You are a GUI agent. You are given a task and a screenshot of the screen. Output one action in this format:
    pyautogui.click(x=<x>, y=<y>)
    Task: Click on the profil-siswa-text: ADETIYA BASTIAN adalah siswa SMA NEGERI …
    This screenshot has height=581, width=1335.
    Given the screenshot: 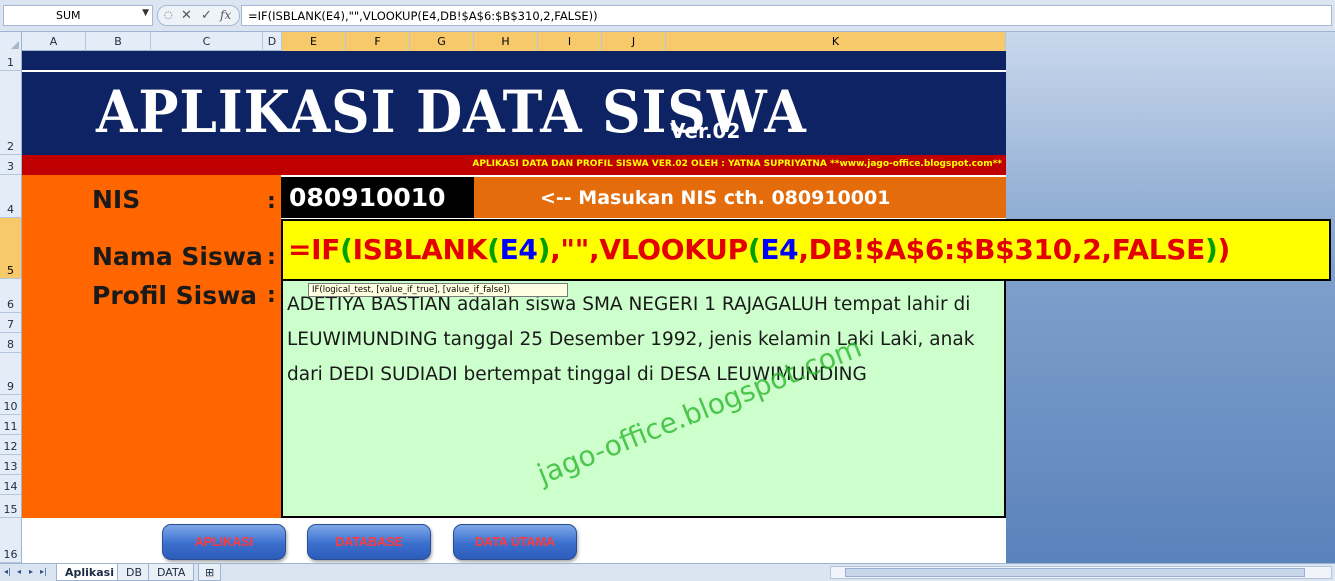 What is the action you would take?
    pyautogui.click(x=631, y=339)
    